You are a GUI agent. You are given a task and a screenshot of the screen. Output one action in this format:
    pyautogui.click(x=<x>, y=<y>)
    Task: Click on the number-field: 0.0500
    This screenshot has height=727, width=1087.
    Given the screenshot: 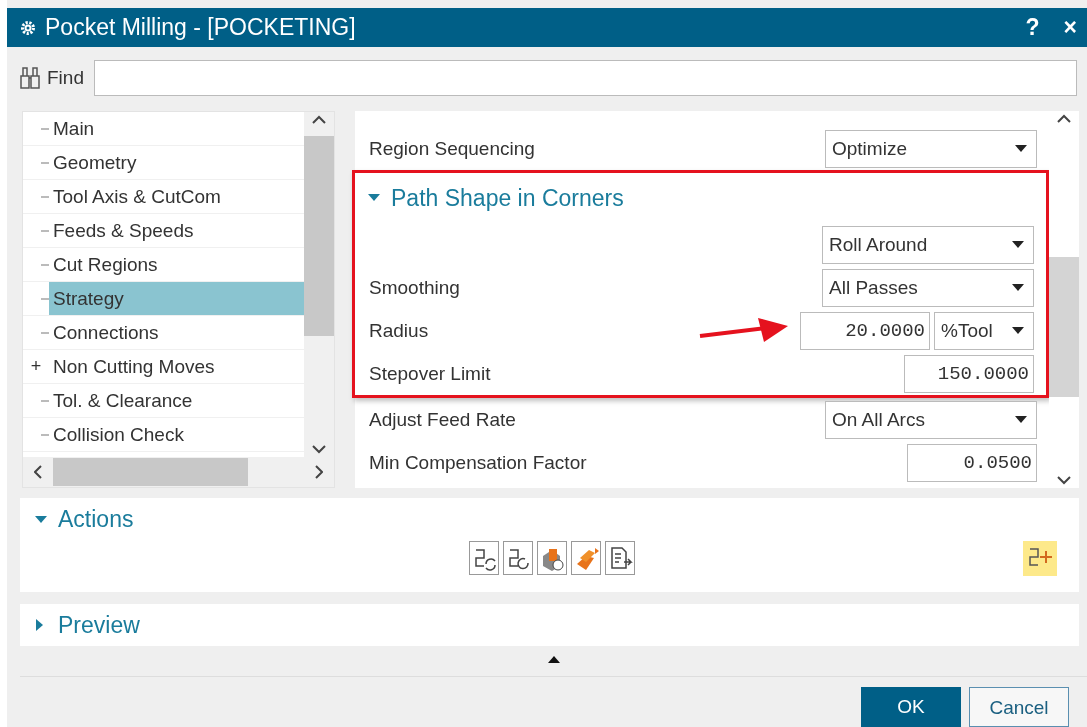 What is the action you would take?
    pyautogui.click(x=972, y=462)
    